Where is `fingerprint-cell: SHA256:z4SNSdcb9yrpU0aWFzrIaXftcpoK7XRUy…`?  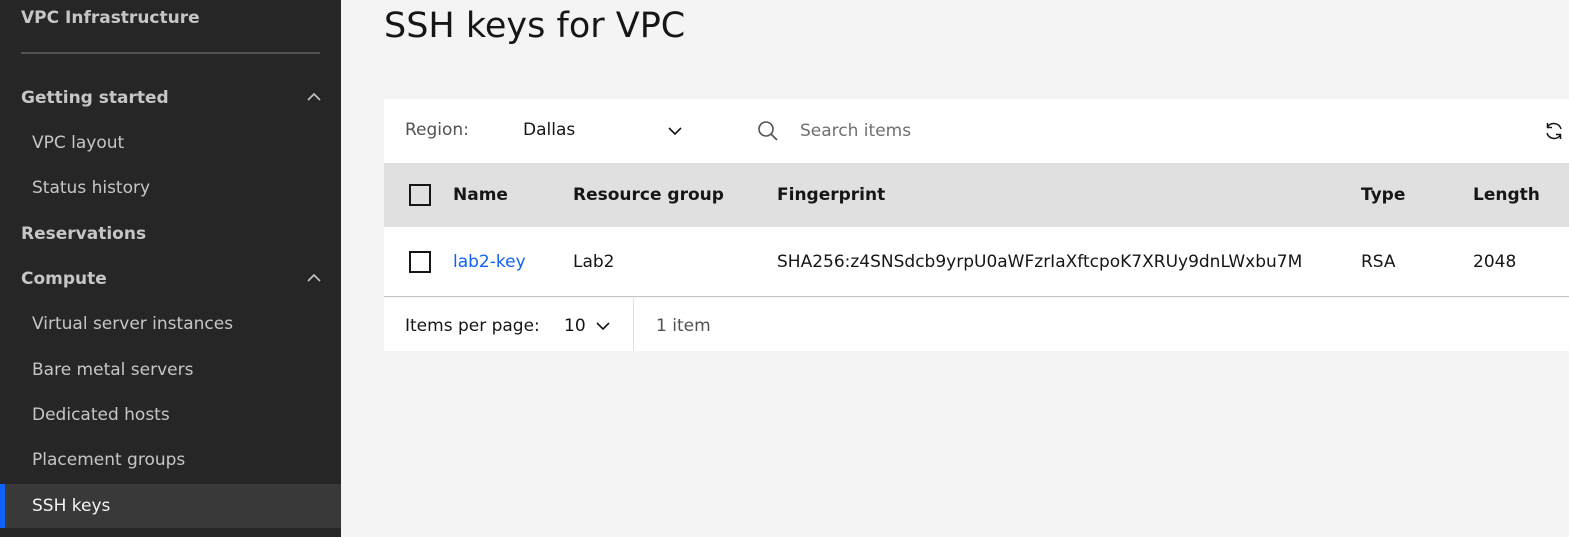
fingerprint-cell: SHA256:z4SNSdcb9yrpU0aWFzrIaXftcpoK7XRUy… is located at coordinates (1040, 262).